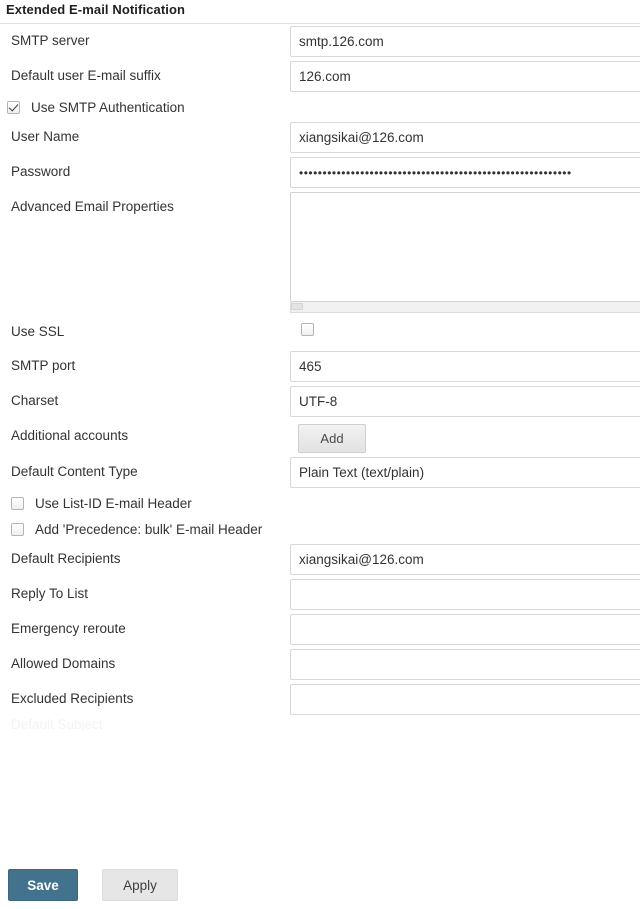  I want to click on precedence-bulk-header-label: Add 'Precedence: bulk' E-mail Header, so click(149, 529).